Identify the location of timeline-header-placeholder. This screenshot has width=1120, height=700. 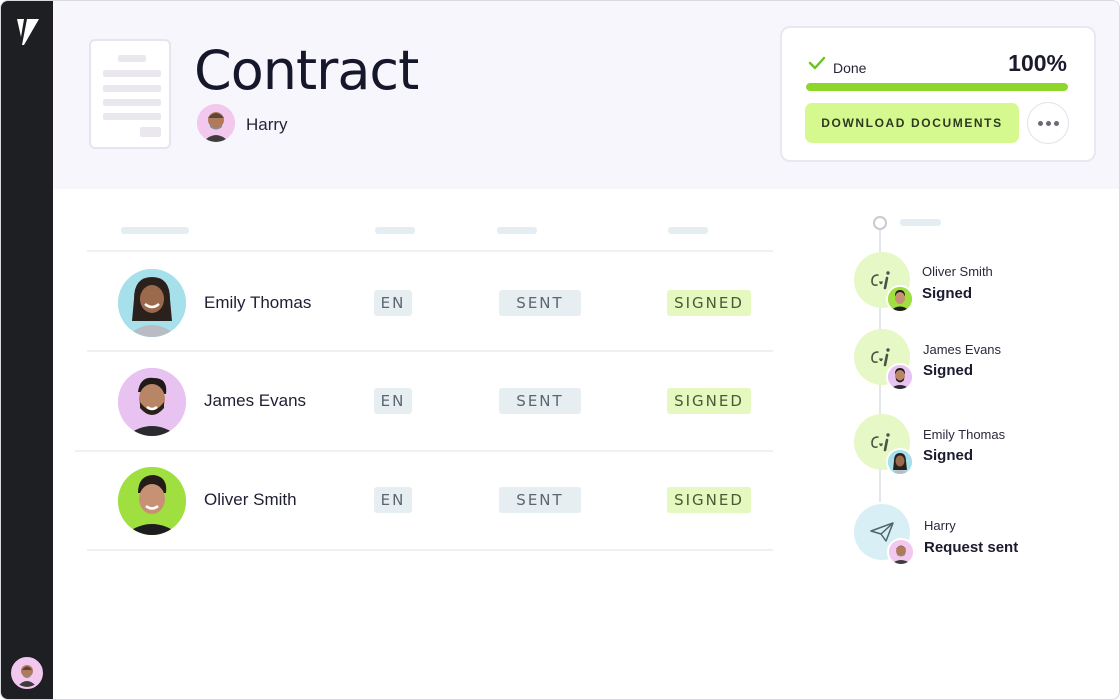
(920, 222).